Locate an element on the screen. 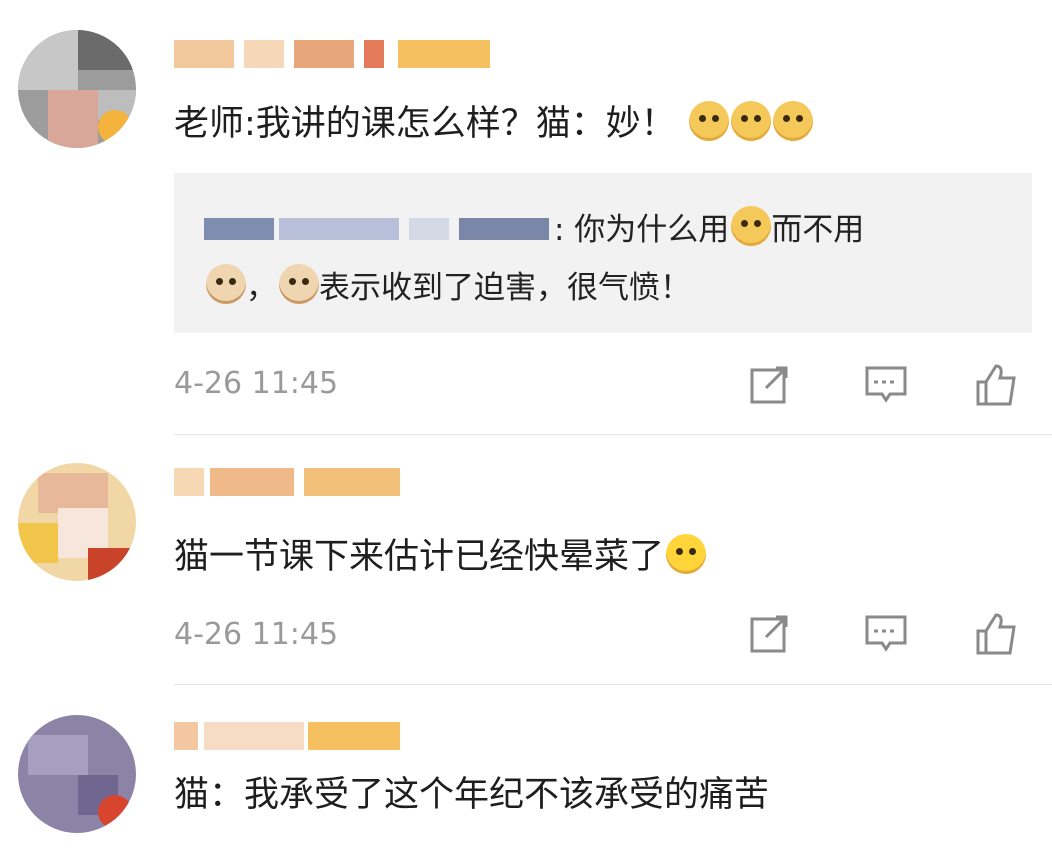  comment-body: 猫一节课下来估计已经快晕菜了 is located at coordinates (419, 557).